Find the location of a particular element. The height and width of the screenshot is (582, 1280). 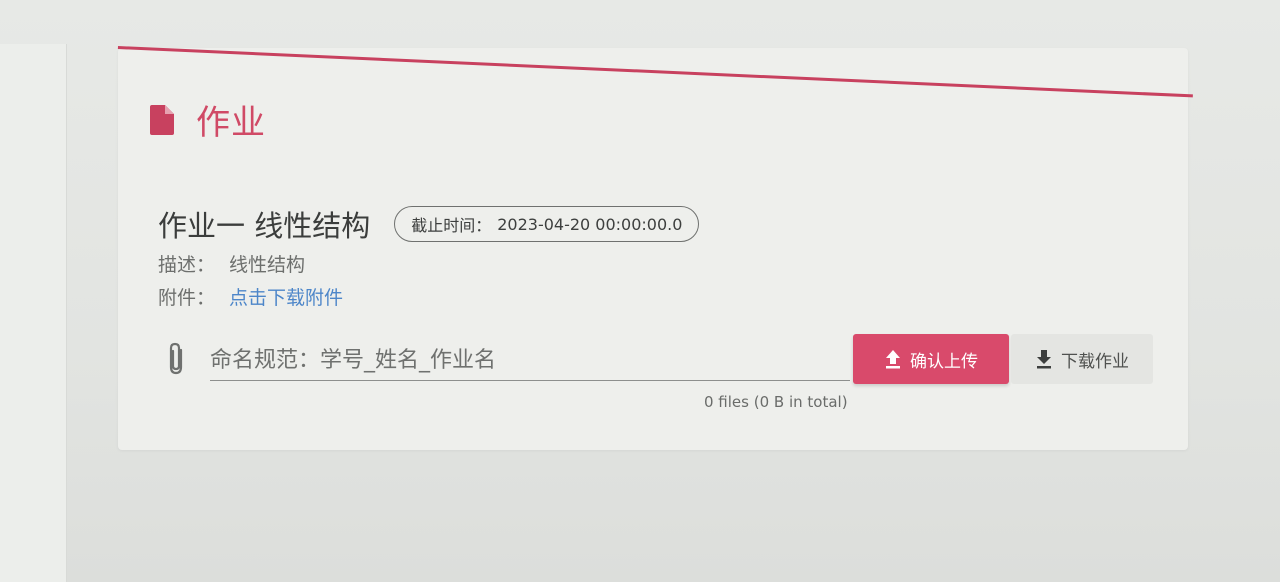

description-row: 描述： 线性结构 is located at coordinates (231, 263).